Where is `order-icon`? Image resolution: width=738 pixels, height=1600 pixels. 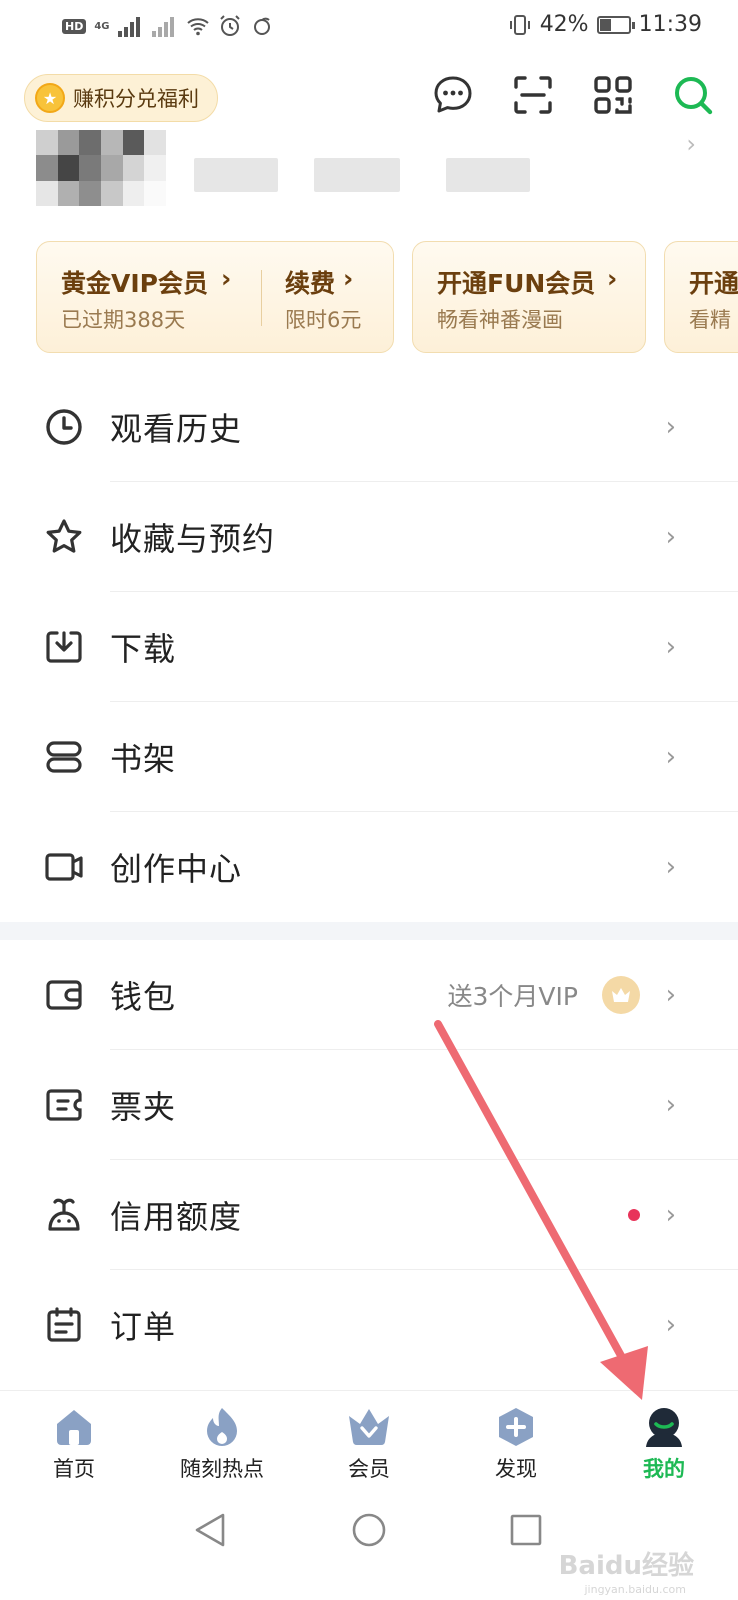 order-icon is located at coordinates (64, 1325).